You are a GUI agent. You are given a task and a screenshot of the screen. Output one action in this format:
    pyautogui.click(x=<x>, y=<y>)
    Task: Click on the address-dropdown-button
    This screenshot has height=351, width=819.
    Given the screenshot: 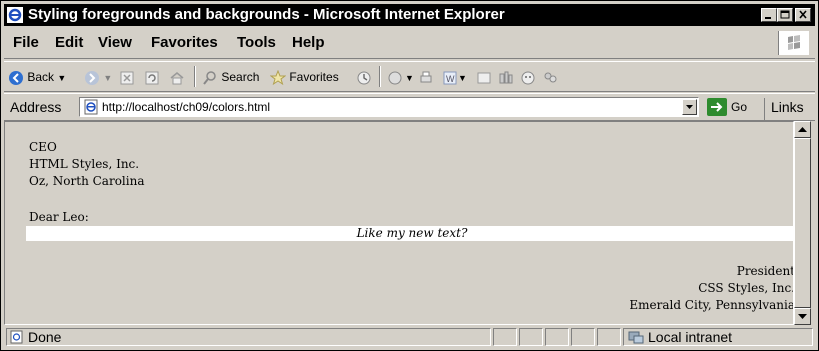 What is the action you would take?
    pyautogui.click(x=689, y=107)
    